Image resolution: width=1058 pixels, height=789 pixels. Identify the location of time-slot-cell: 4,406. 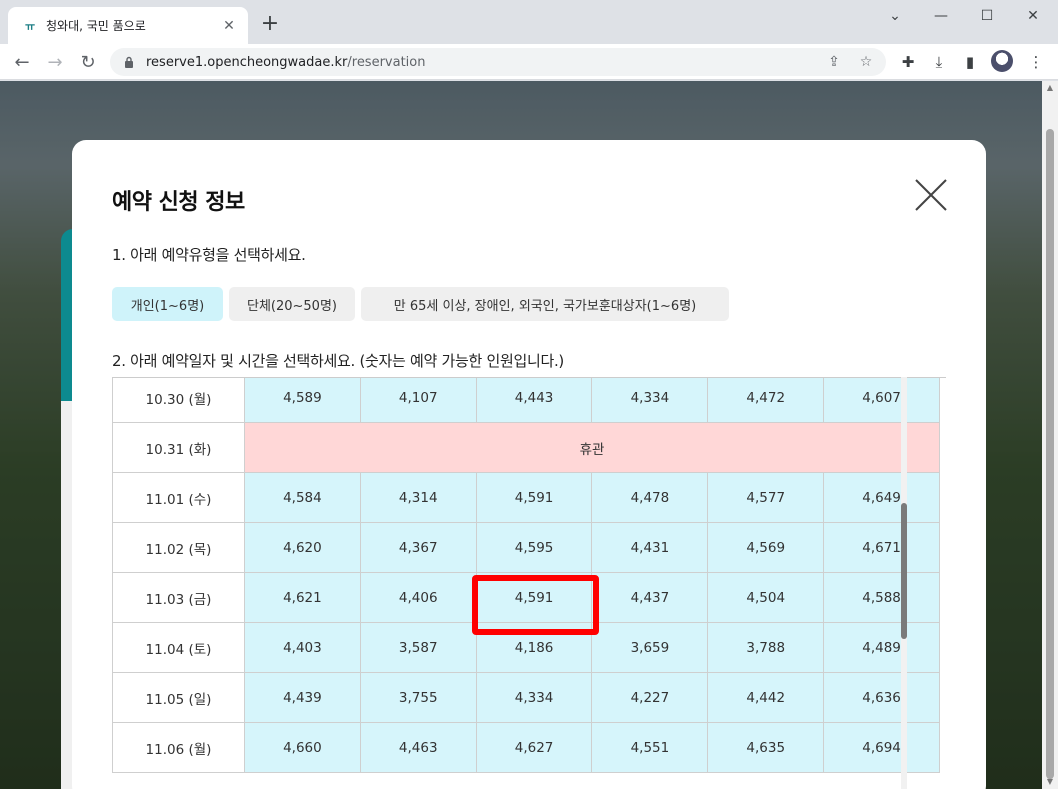
(418, 597).